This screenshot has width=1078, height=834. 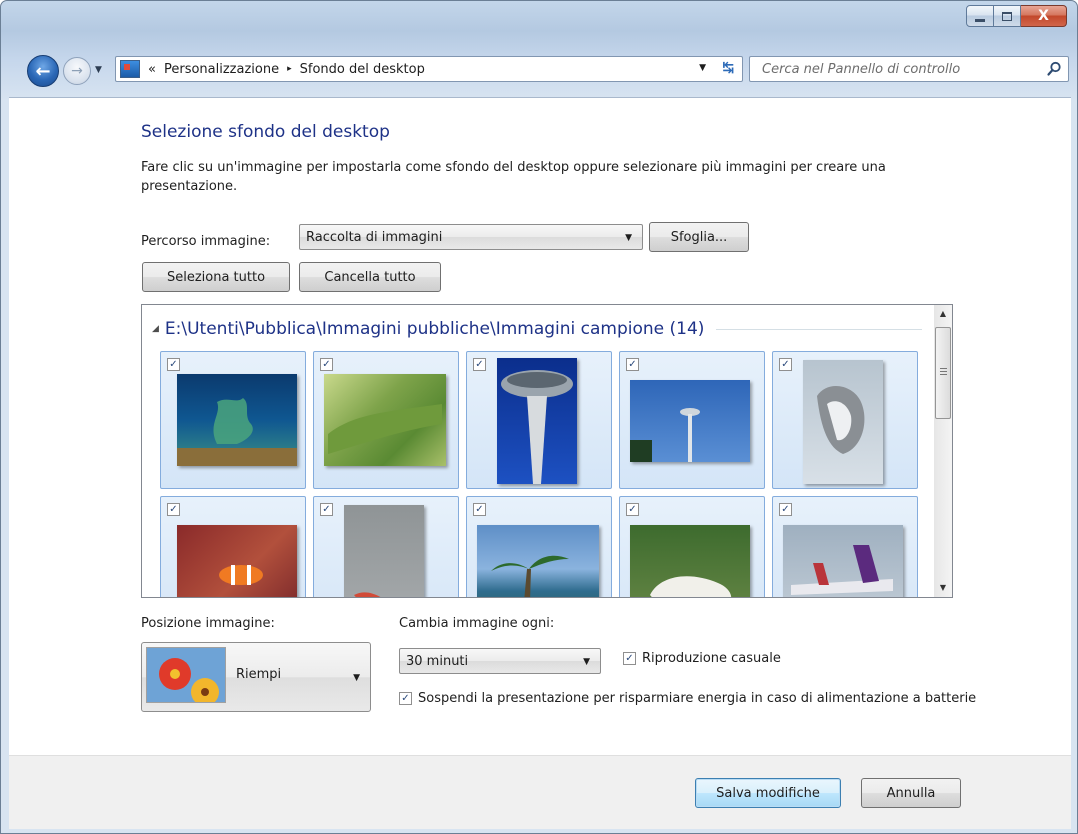 What do you see at coordinates (437, 661) in the screenshot?
I see `change-interval-value: 30 minuti` at bounding box center [437, 661].